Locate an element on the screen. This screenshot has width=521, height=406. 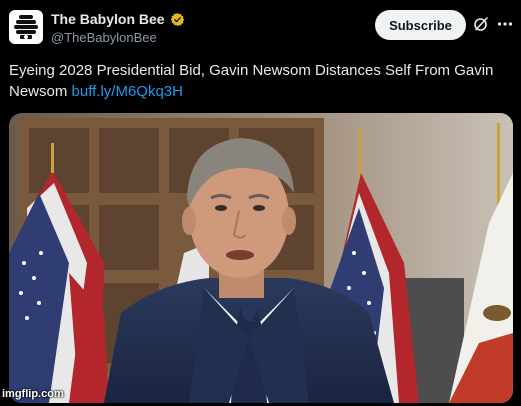
account-name-row: The Babylon Bee is located at coordinates (118, 19).